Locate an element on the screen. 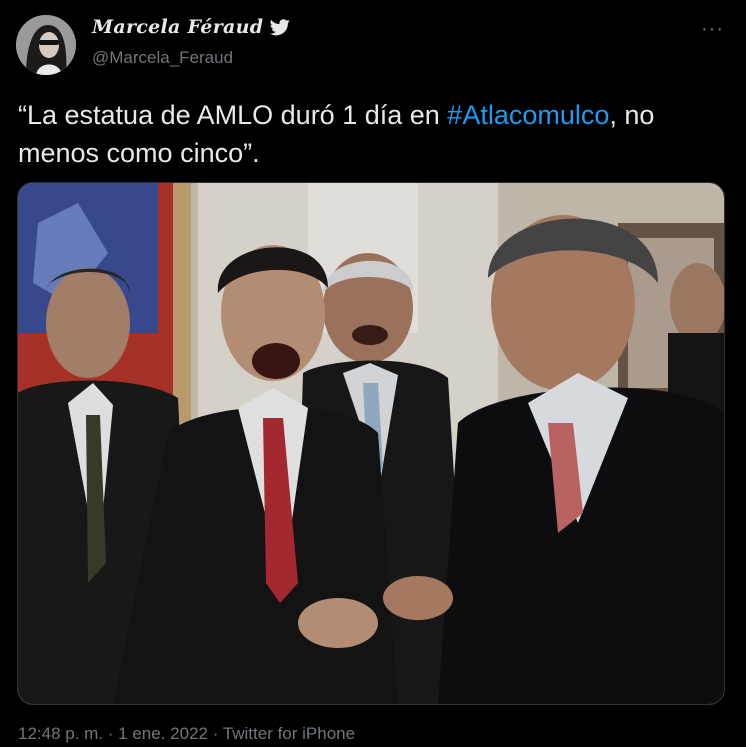 This screenshot has height=747, width=746. tweet-text-before: “La estatua de AMLO duró 1 día en is located at coordinates (233, 115).